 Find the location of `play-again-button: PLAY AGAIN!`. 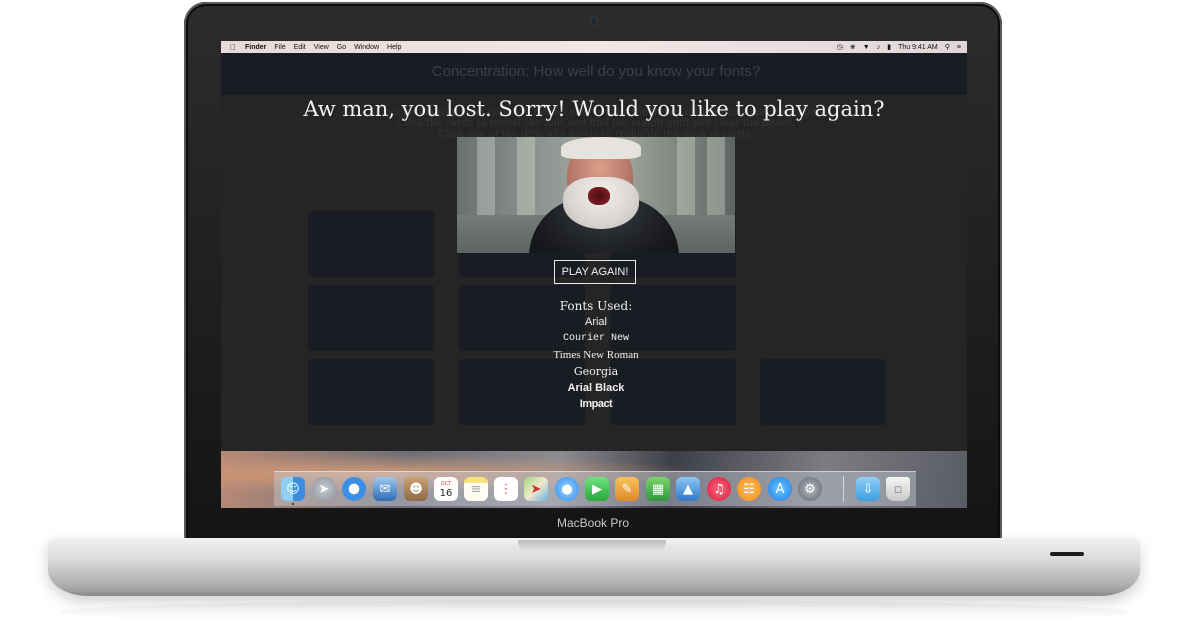

play-again-button: PLAY AGAIN! is located at coordinates (595, 272).